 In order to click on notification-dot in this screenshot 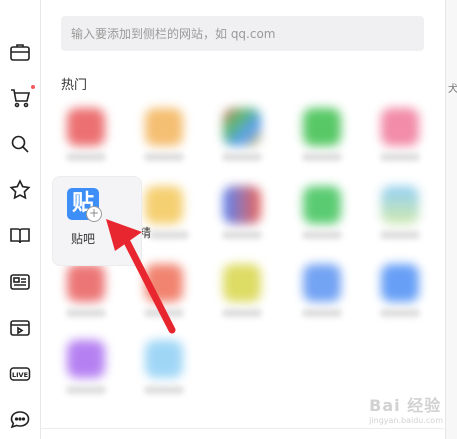, I will do `click(33, 87)`.